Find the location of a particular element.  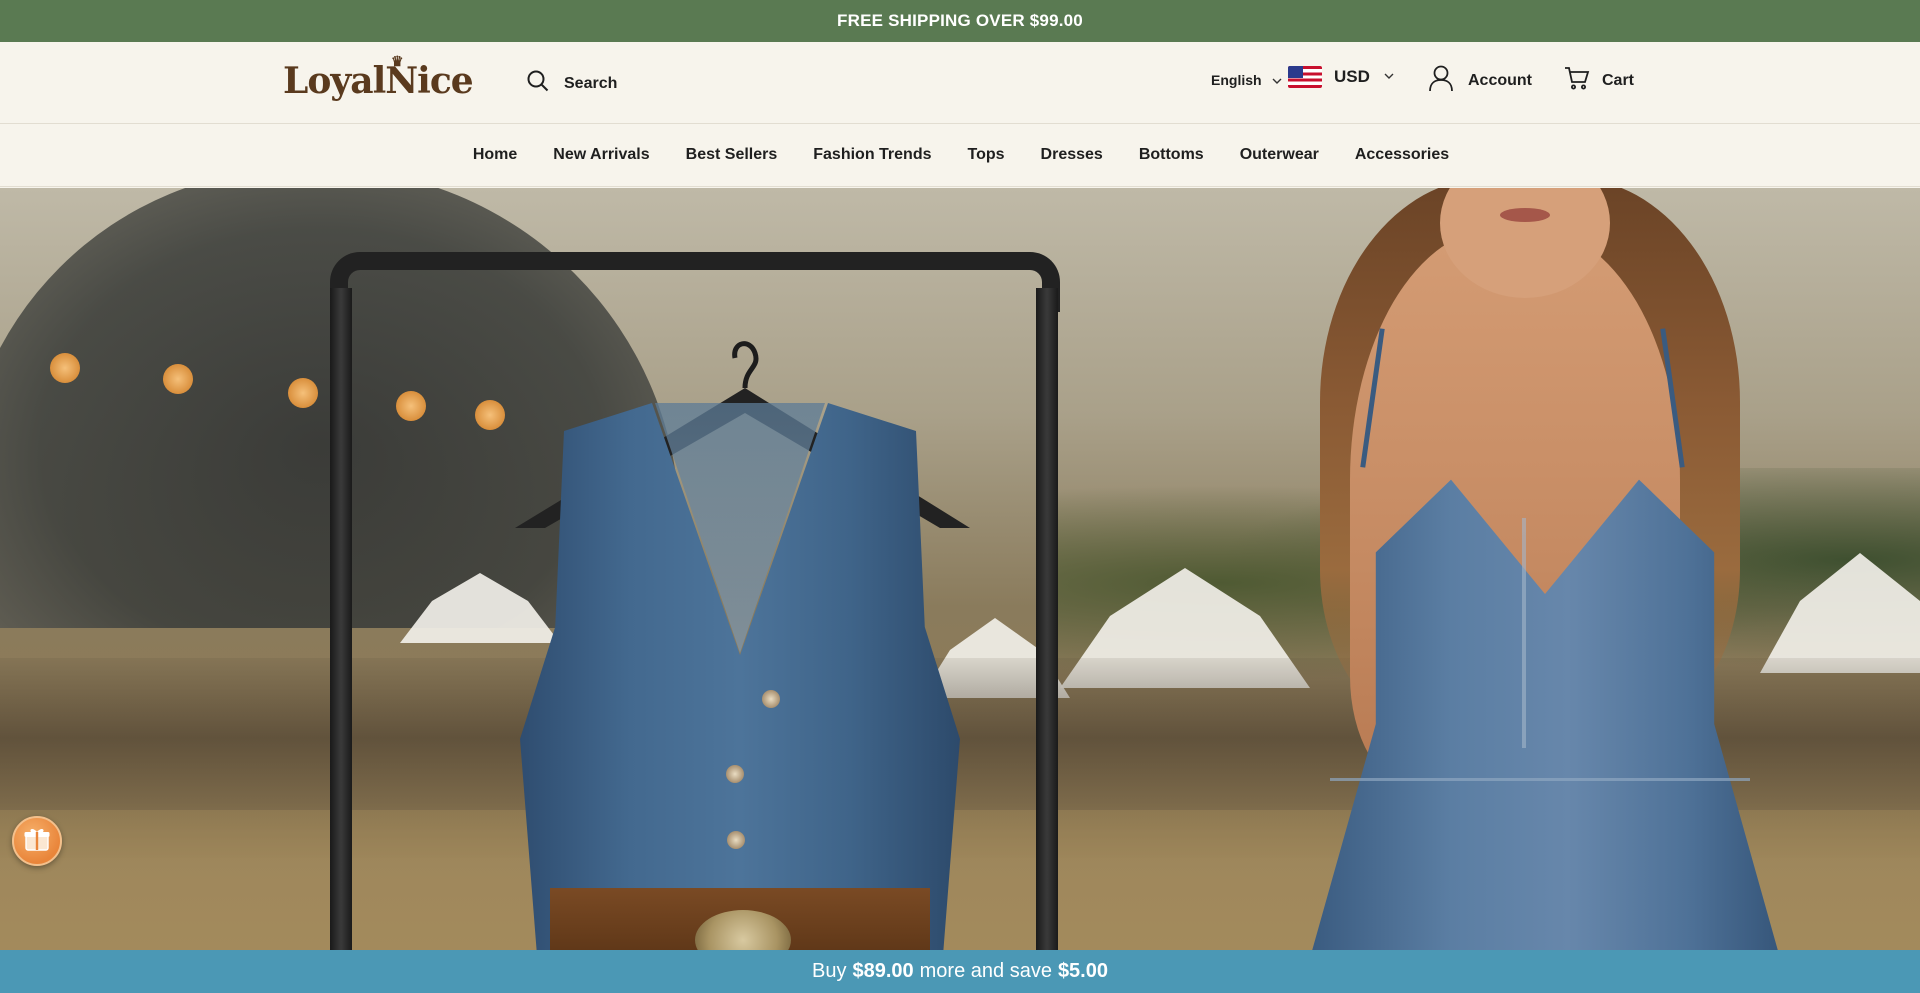

logo-crown-icon: ♛ is located at coordinates (397, 62).